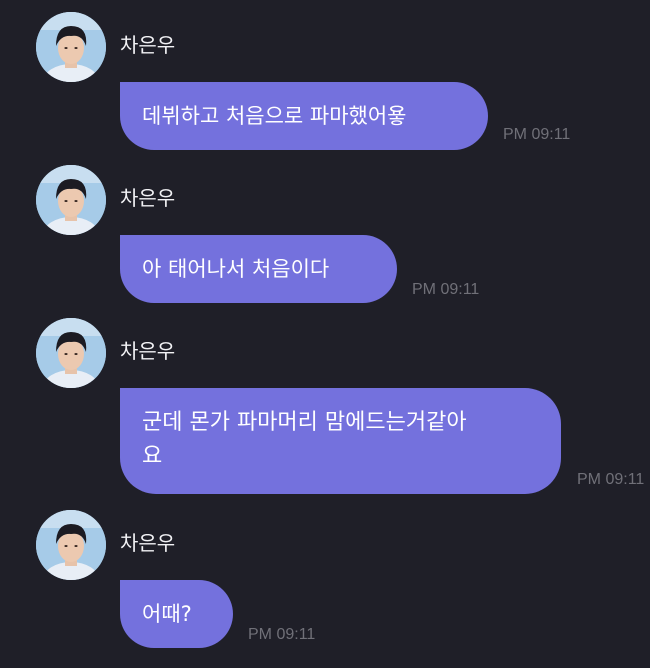 This screenshot has height=668, width=650. What do you see at coordinates (304, 116) in the screenshot?
I see `message-bubble: 데뷔하고 처음으로 파마했어욯` at bounding box center [304, 116].